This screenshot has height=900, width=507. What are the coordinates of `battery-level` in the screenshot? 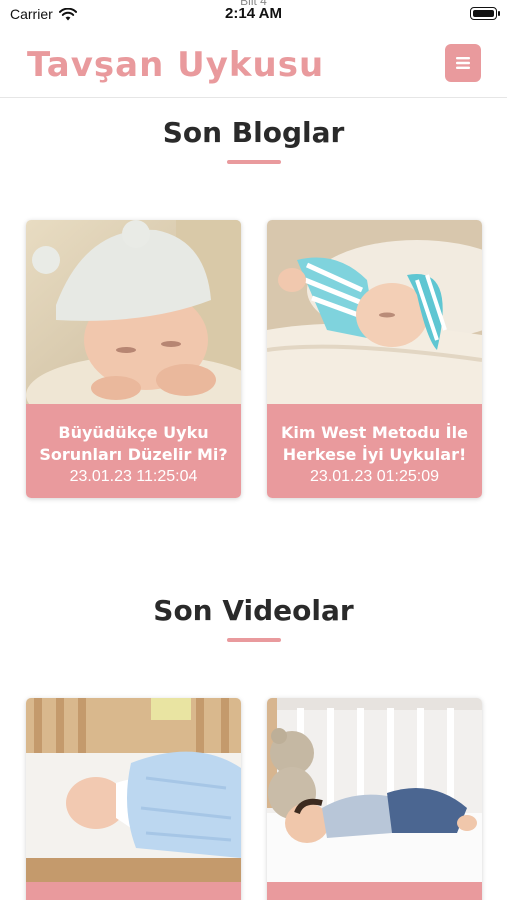 It's located at (483, 13).